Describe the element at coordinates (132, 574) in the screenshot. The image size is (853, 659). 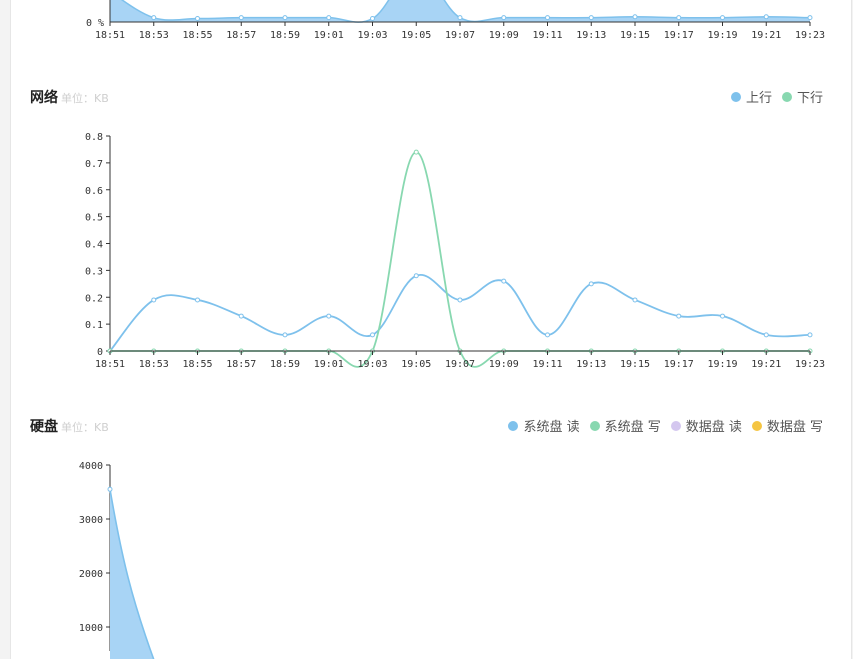
I see `disk-area` at that location.